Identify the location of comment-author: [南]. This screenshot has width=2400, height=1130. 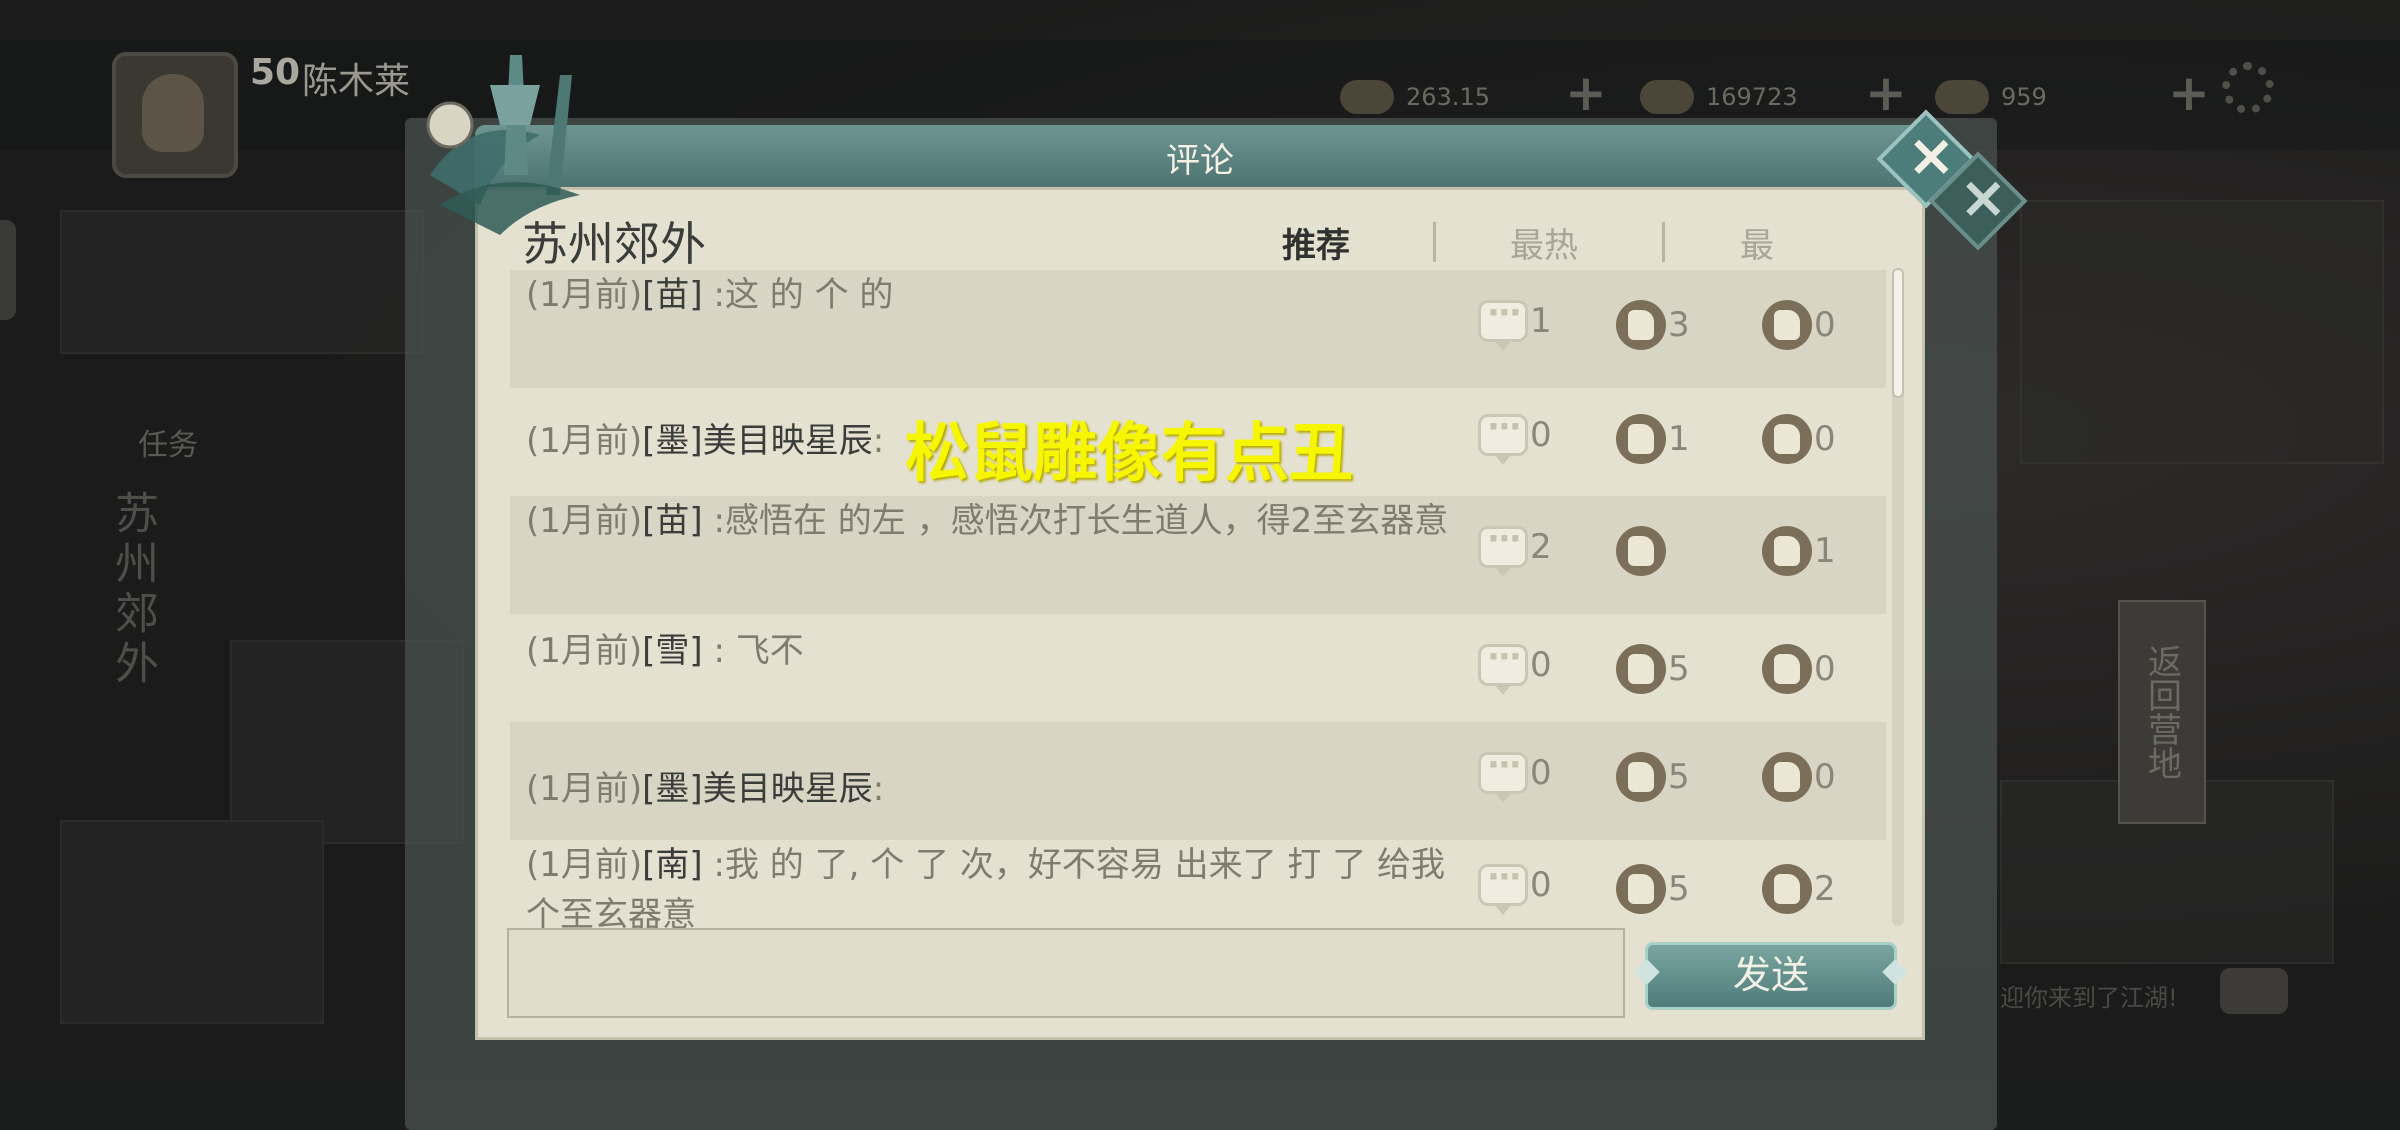
(672, 865).